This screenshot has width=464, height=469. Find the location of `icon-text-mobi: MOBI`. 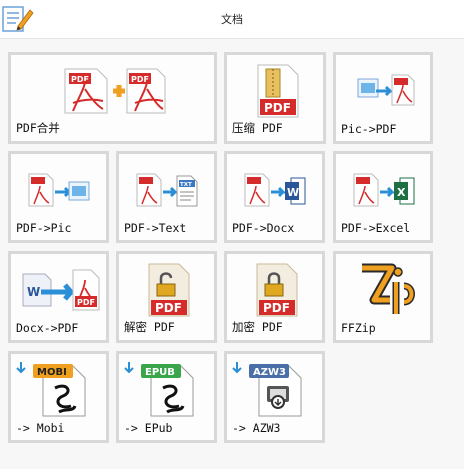

icon-text-mobi: MOBI is located at coordinates (52, 372).